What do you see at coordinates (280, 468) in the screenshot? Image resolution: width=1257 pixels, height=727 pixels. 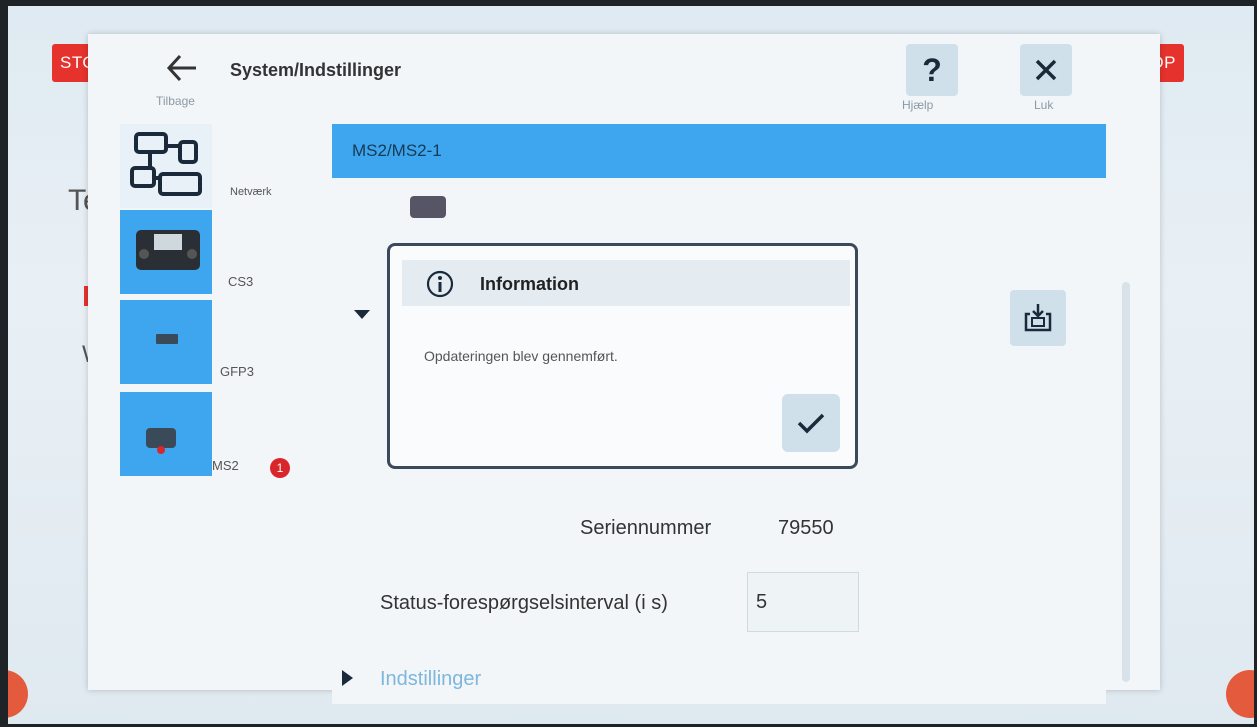 I see `notification-badge: 1` at bounding box center [280, 468].